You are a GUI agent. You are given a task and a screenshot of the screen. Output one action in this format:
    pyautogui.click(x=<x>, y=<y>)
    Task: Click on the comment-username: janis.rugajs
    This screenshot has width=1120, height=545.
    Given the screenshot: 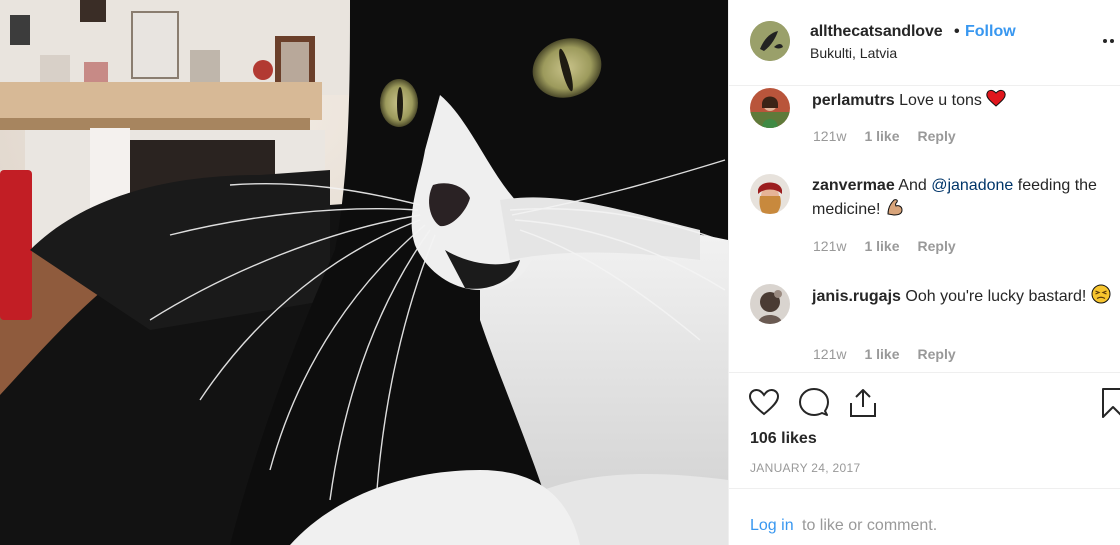 What is the action you would take?
    pyautogui.click(x=856, y=296)
    